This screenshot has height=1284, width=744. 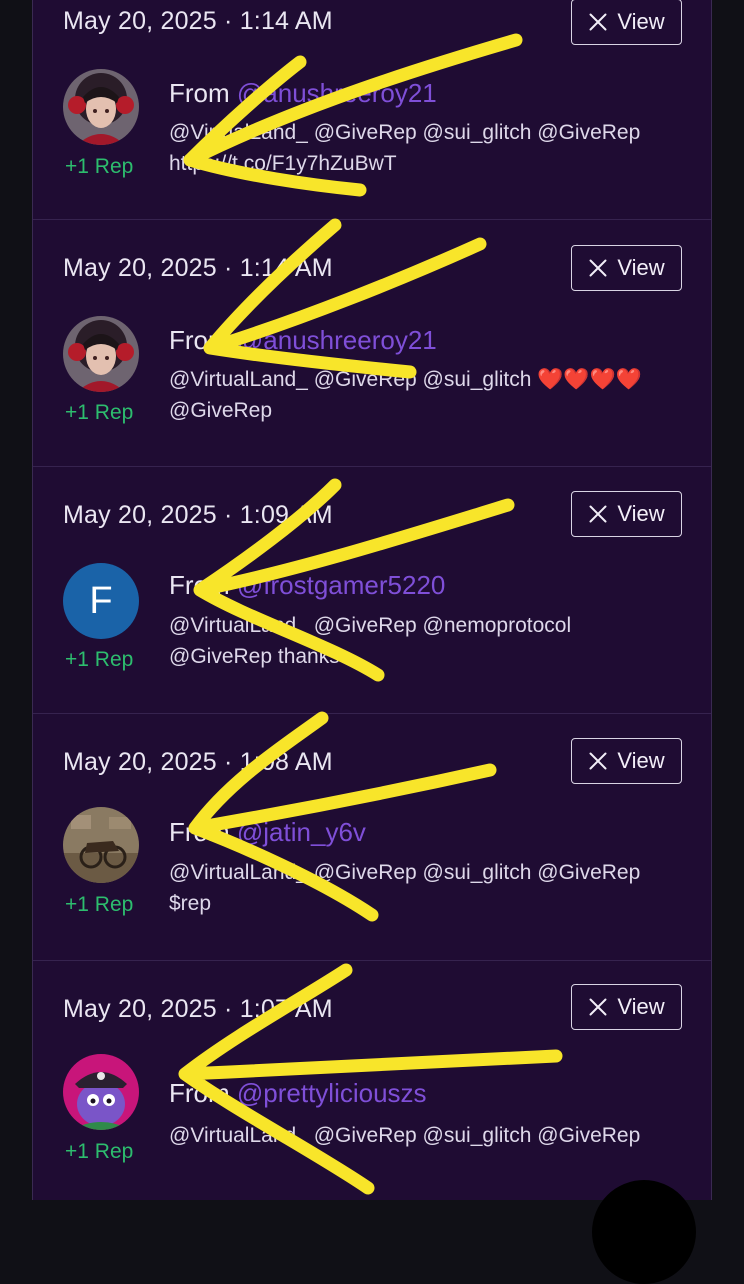 What do you see at coordinates (101, 845) in the screenshot?
I see `photo-avatar` at bounding box center [101, 845].